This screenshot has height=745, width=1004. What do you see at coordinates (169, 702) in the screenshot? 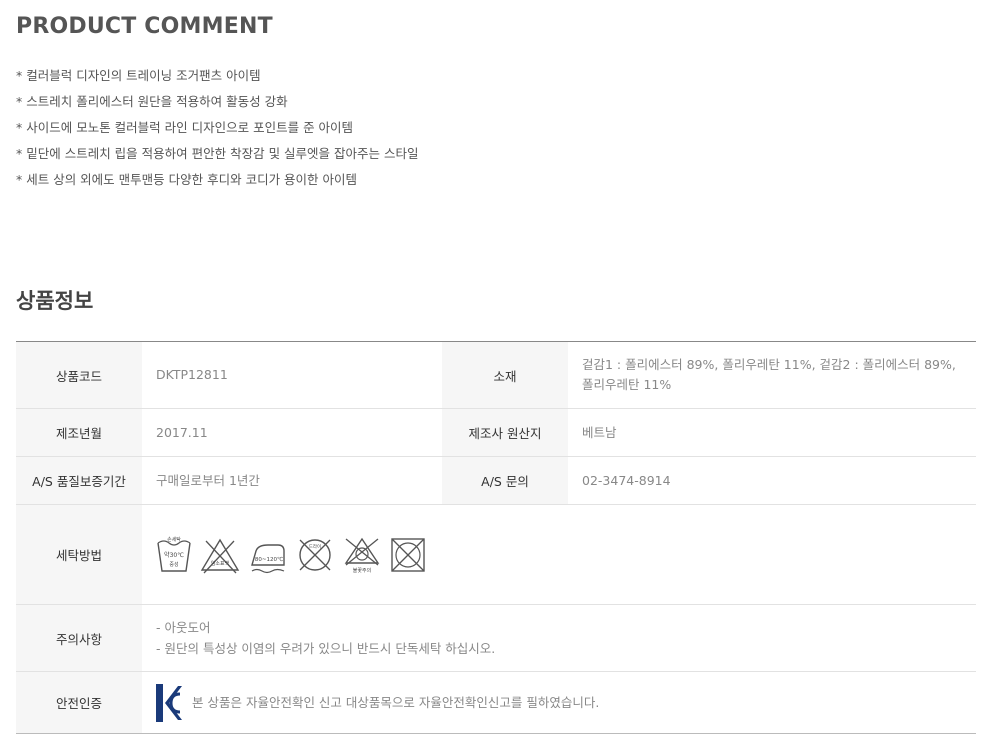
I see `kc-mark-icon` at bounding box center [169, 702].